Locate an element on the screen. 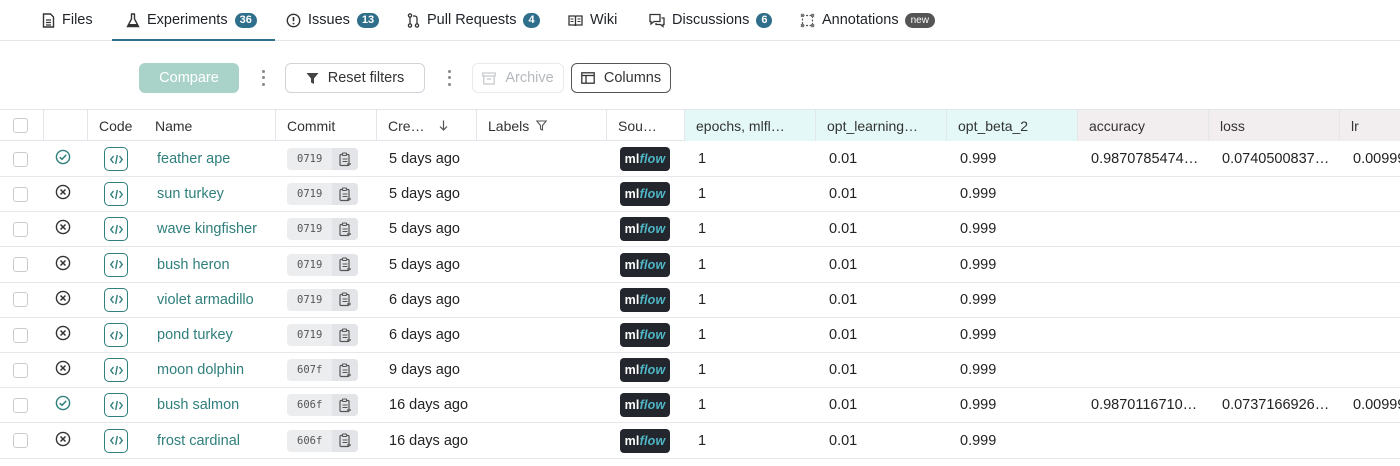 Image resolution: width=1400 pixels, height=466 pixels. experiment-name-link: sun turkey is located at coordinates (190, 194).